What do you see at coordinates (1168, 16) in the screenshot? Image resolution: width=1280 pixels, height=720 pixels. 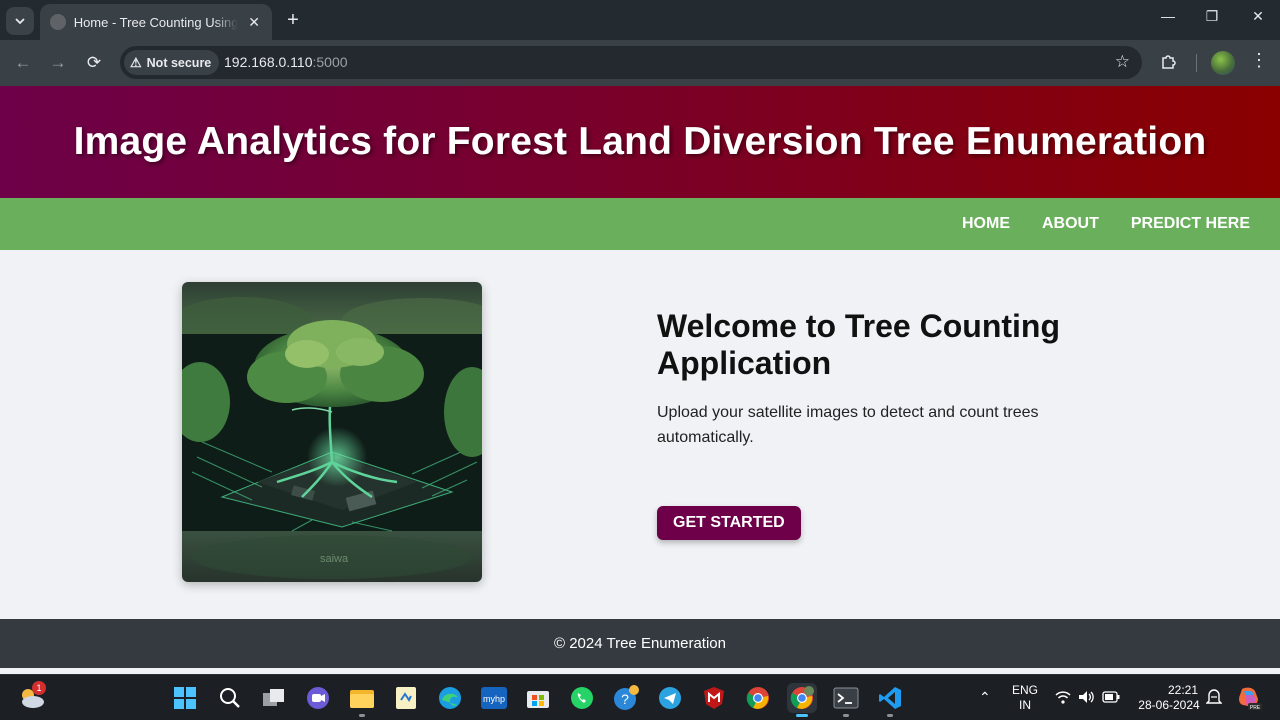 I see `minimize-icon: —` at bounding box center [1168, 16].